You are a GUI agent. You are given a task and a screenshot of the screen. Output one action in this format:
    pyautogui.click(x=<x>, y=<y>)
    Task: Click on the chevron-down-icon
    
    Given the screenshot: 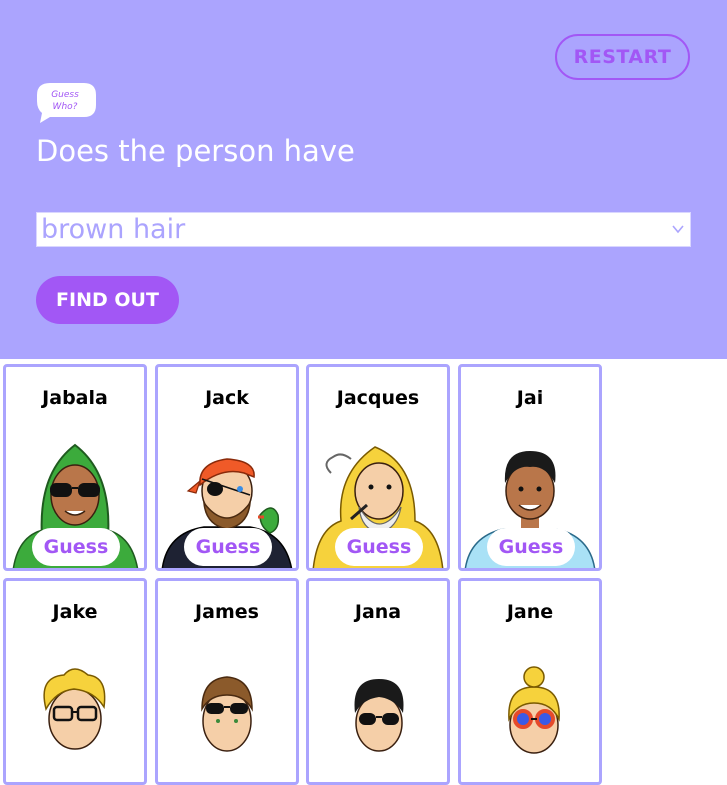 What is the action you would take?
    pyautogui.click(x=678, y=229)
    